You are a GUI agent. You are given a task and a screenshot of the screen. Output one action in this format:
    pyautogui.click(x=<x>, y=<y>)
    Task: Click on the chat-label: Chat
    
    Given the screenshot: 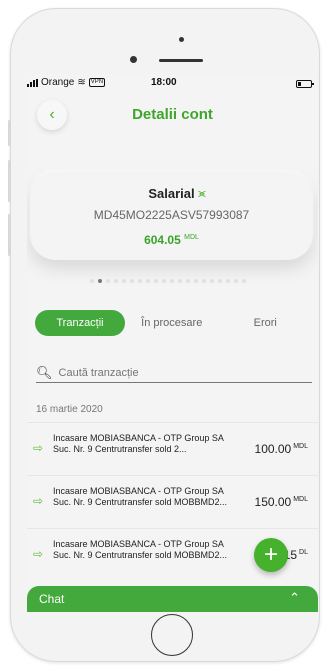 What is the action you would take?
    pyautogui.click(x=52, y=599)
    